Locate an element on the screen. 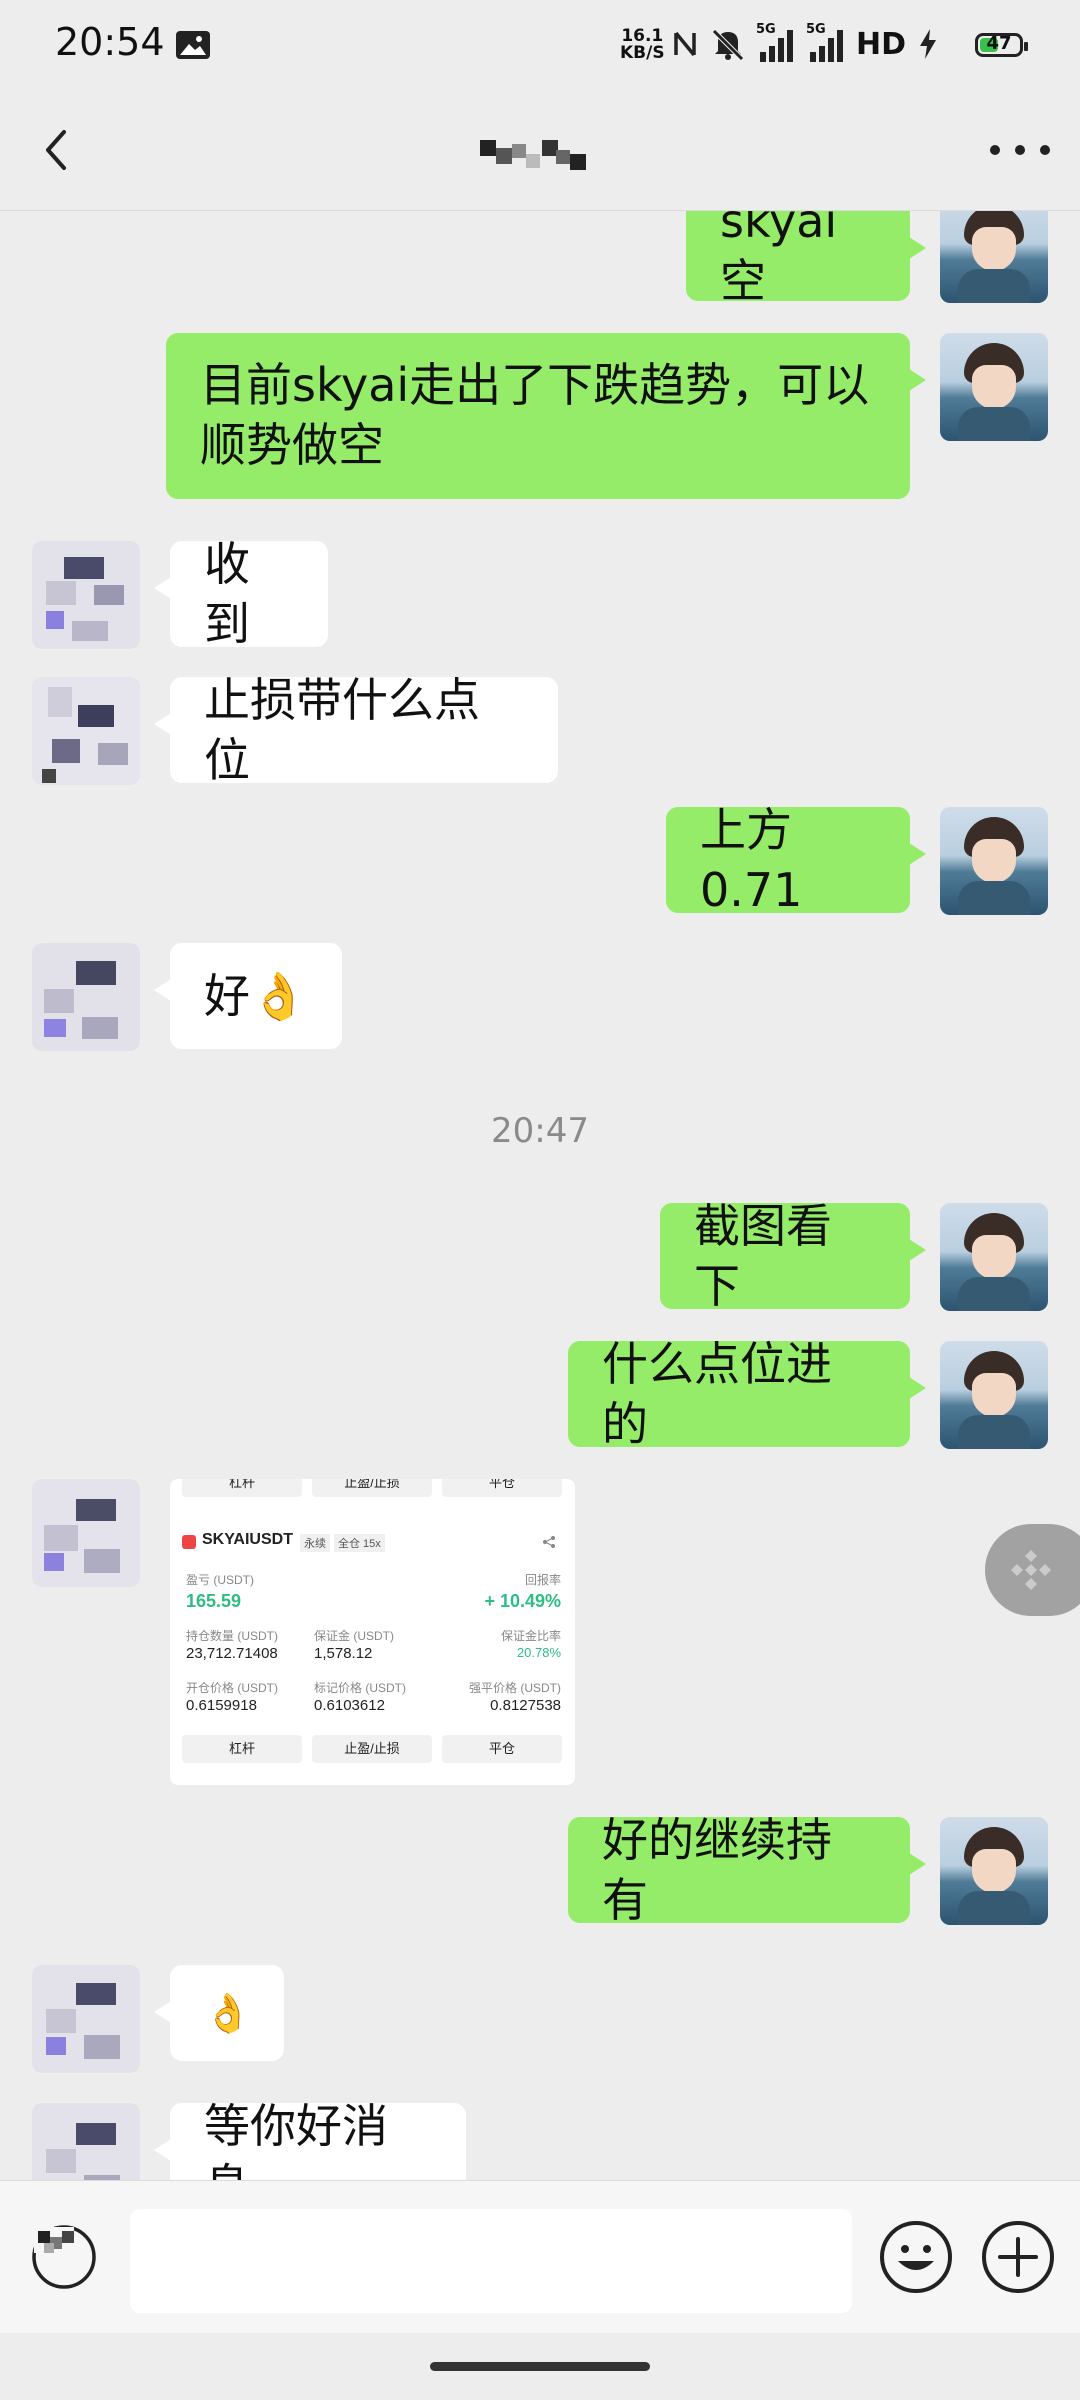 The height and width of the screenshot is (2400, 1080). pnl-label: 盈亏 (USDT) is located at coordinates (220, 1580).